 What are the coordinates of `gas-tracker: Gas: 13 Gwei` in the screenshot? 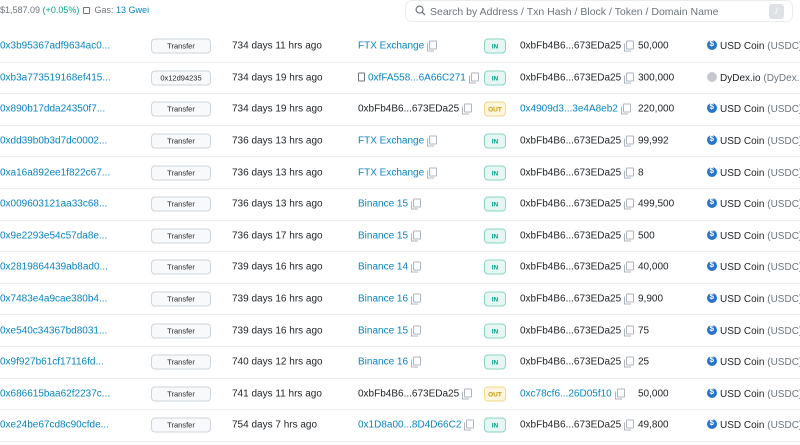 It's located at (116, 10).